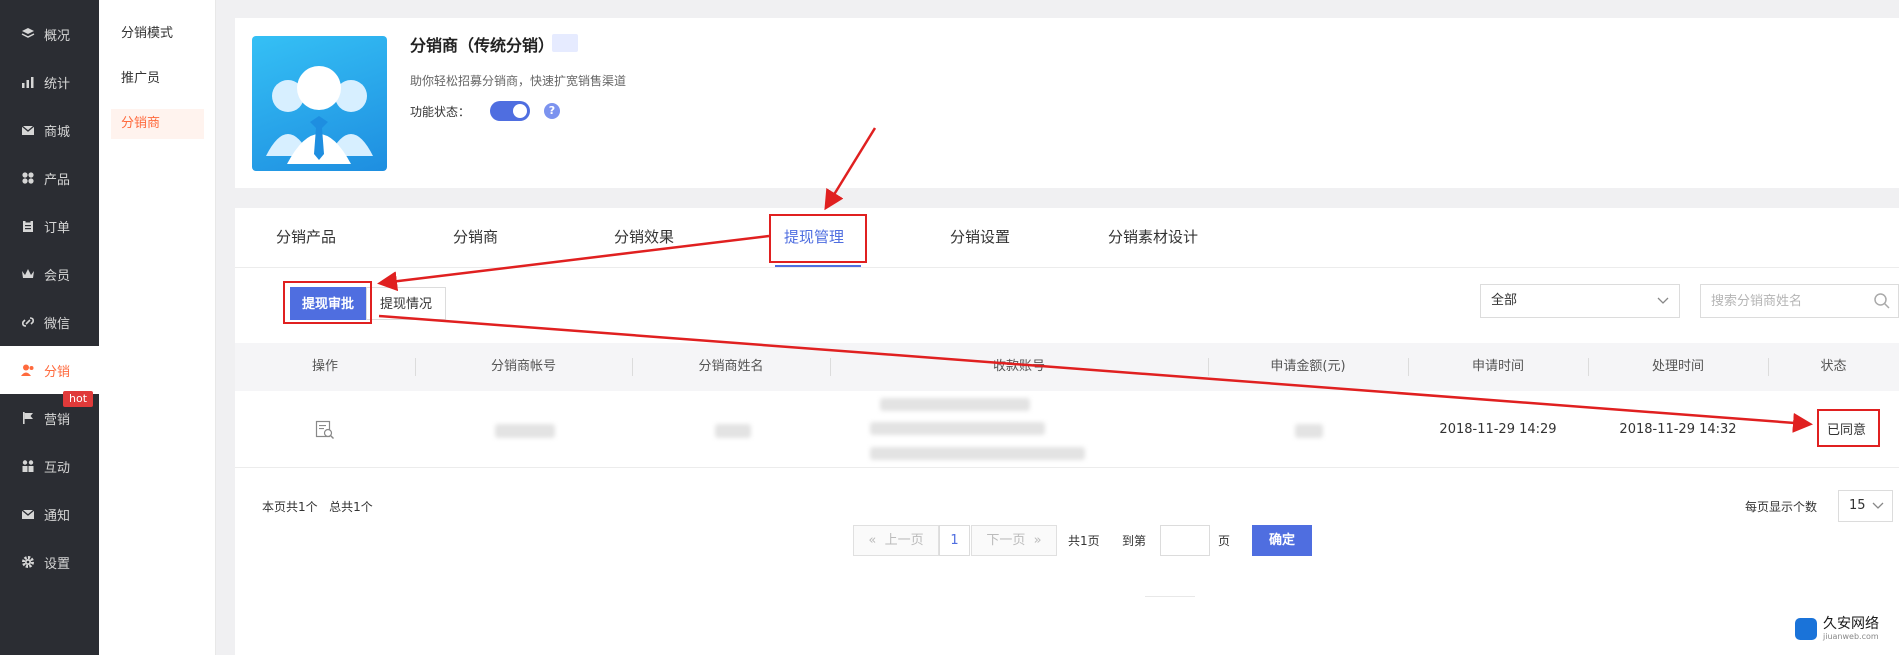  What do you see at coordinates (49, 418) in the screenshot?
I see `sidebar-item-marketing: 营销` at bounding box center [49, 418].